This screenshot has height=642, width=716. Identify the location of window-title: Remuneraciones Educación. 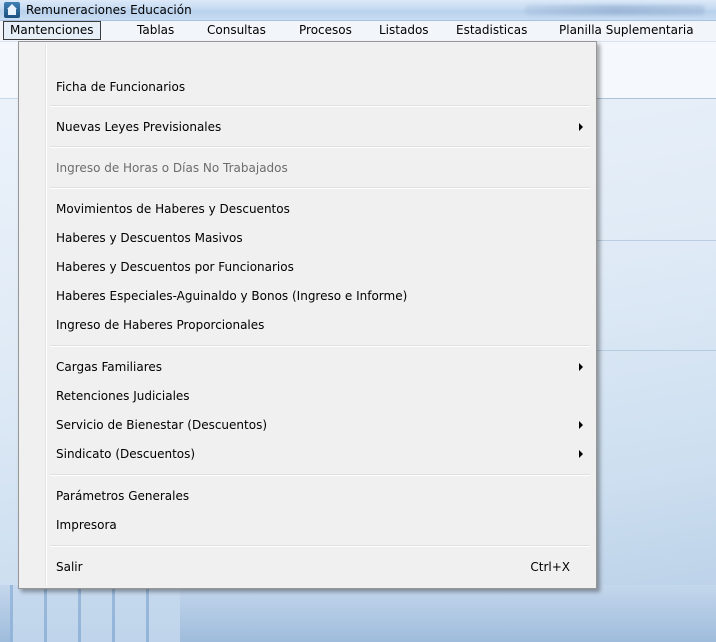
(109, 10).